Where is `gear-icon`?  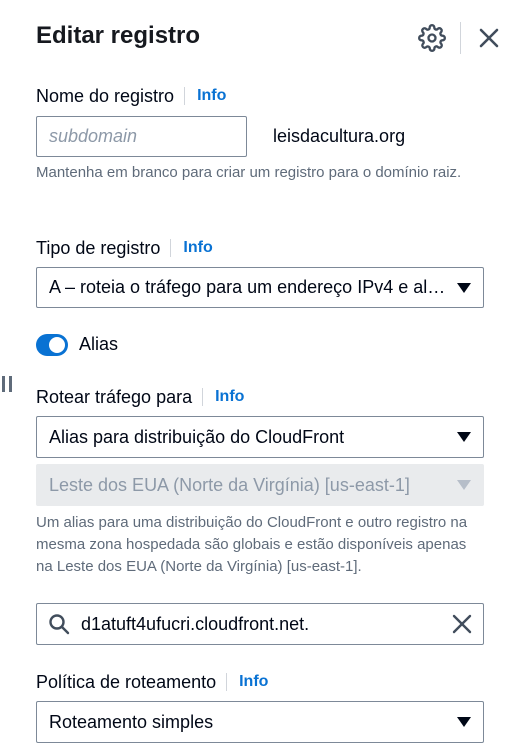
gear-icon is located at coordinates (432, 38).